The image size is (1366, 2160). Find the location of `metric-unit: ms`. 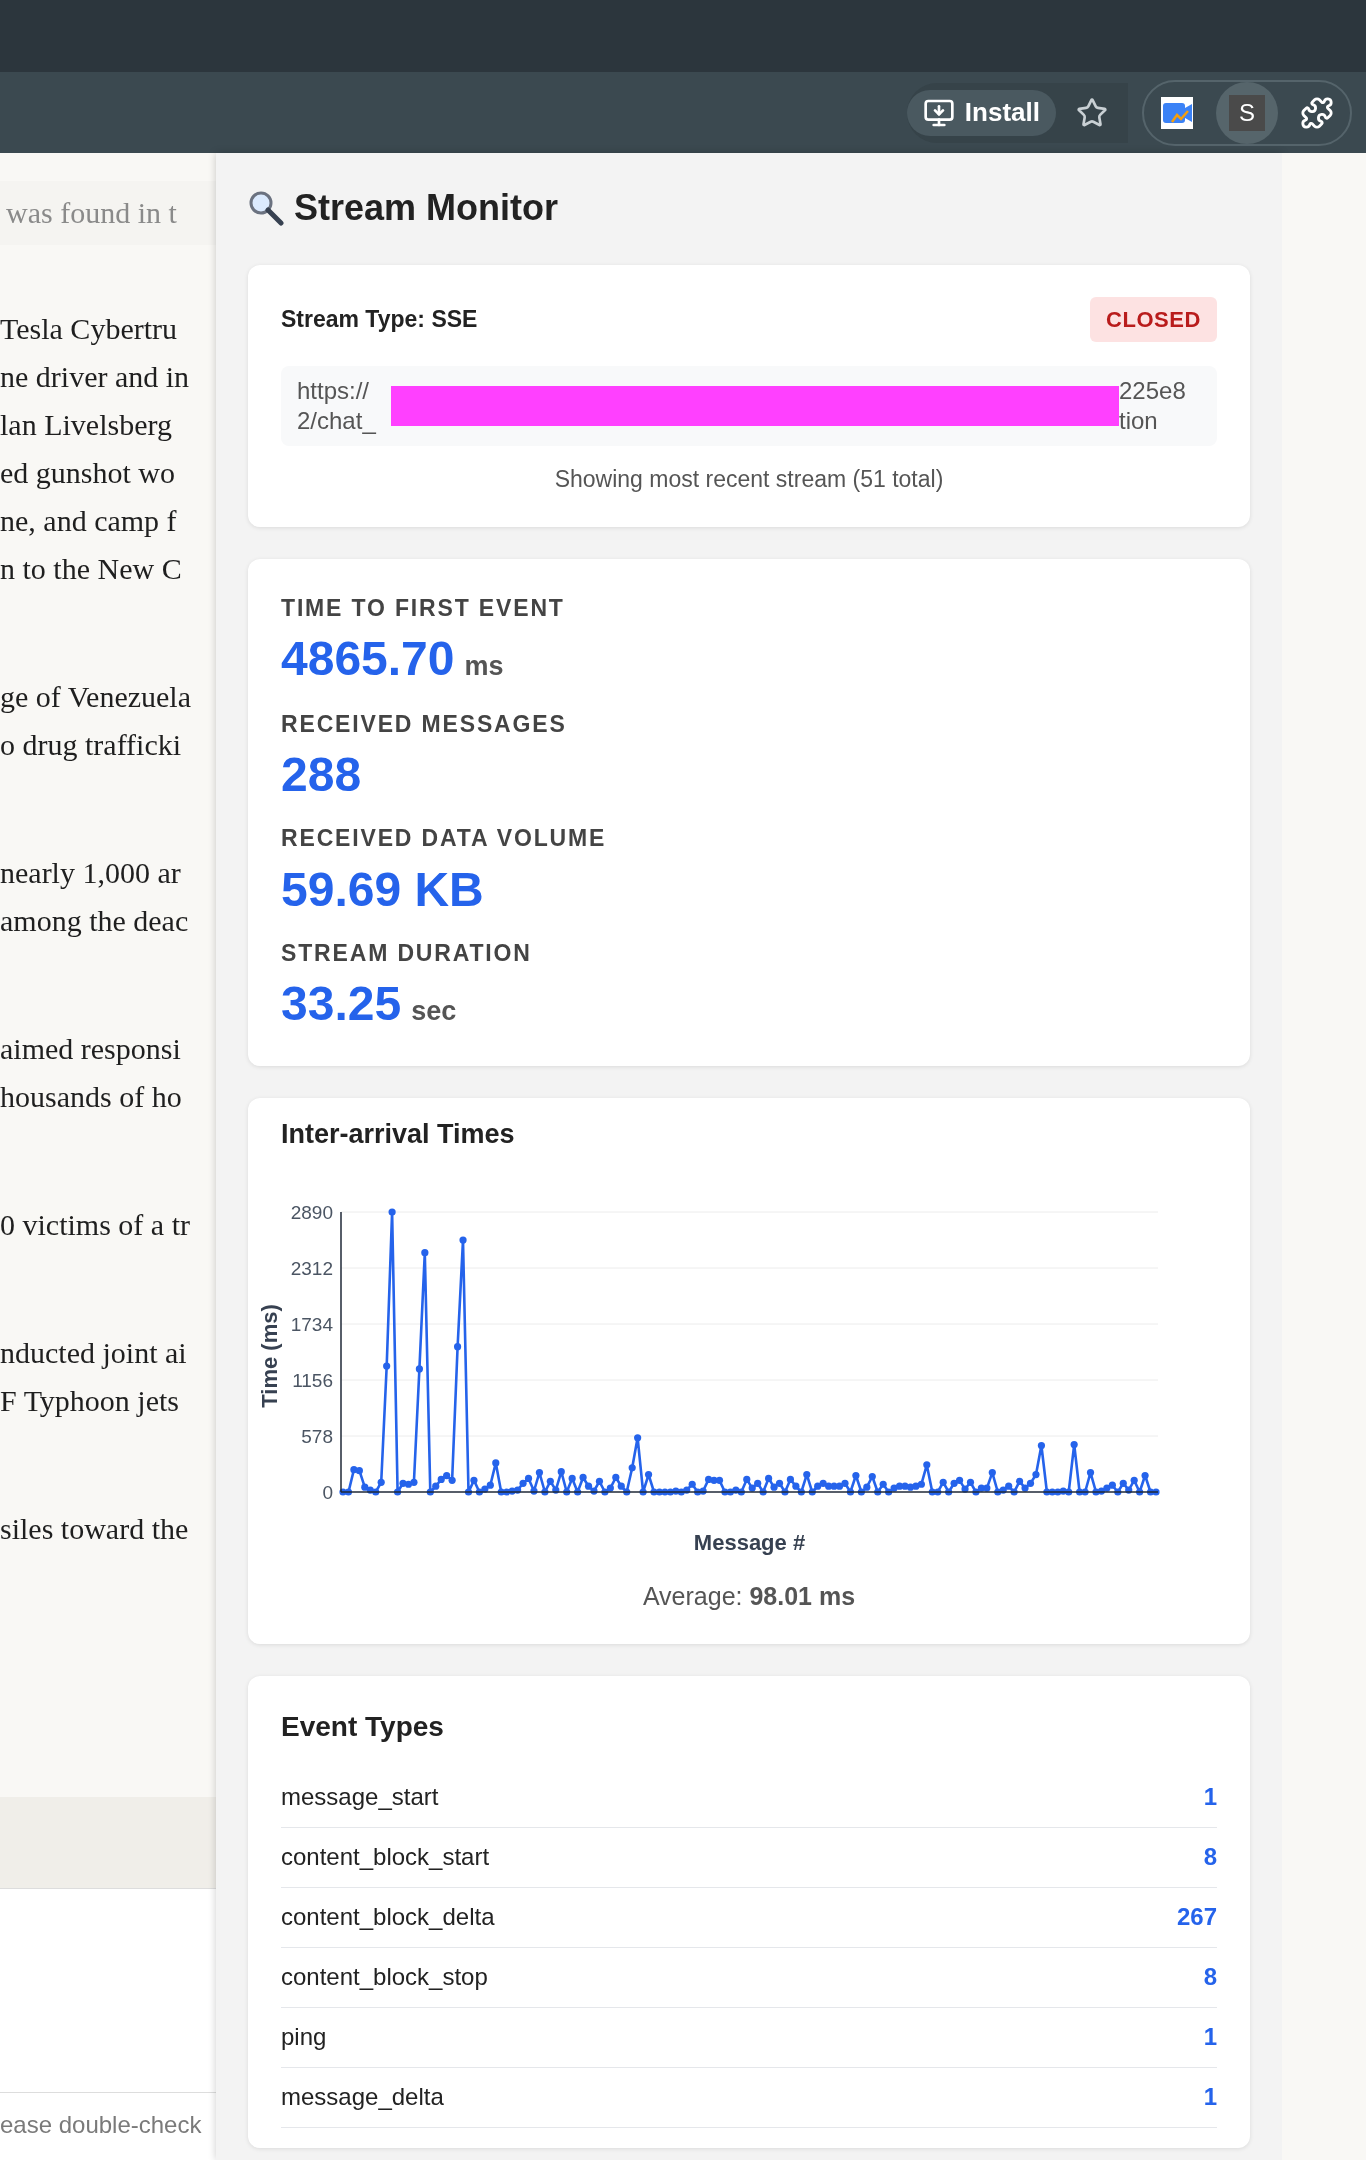

metric-unit: ms is located at coordinates (484, 666).